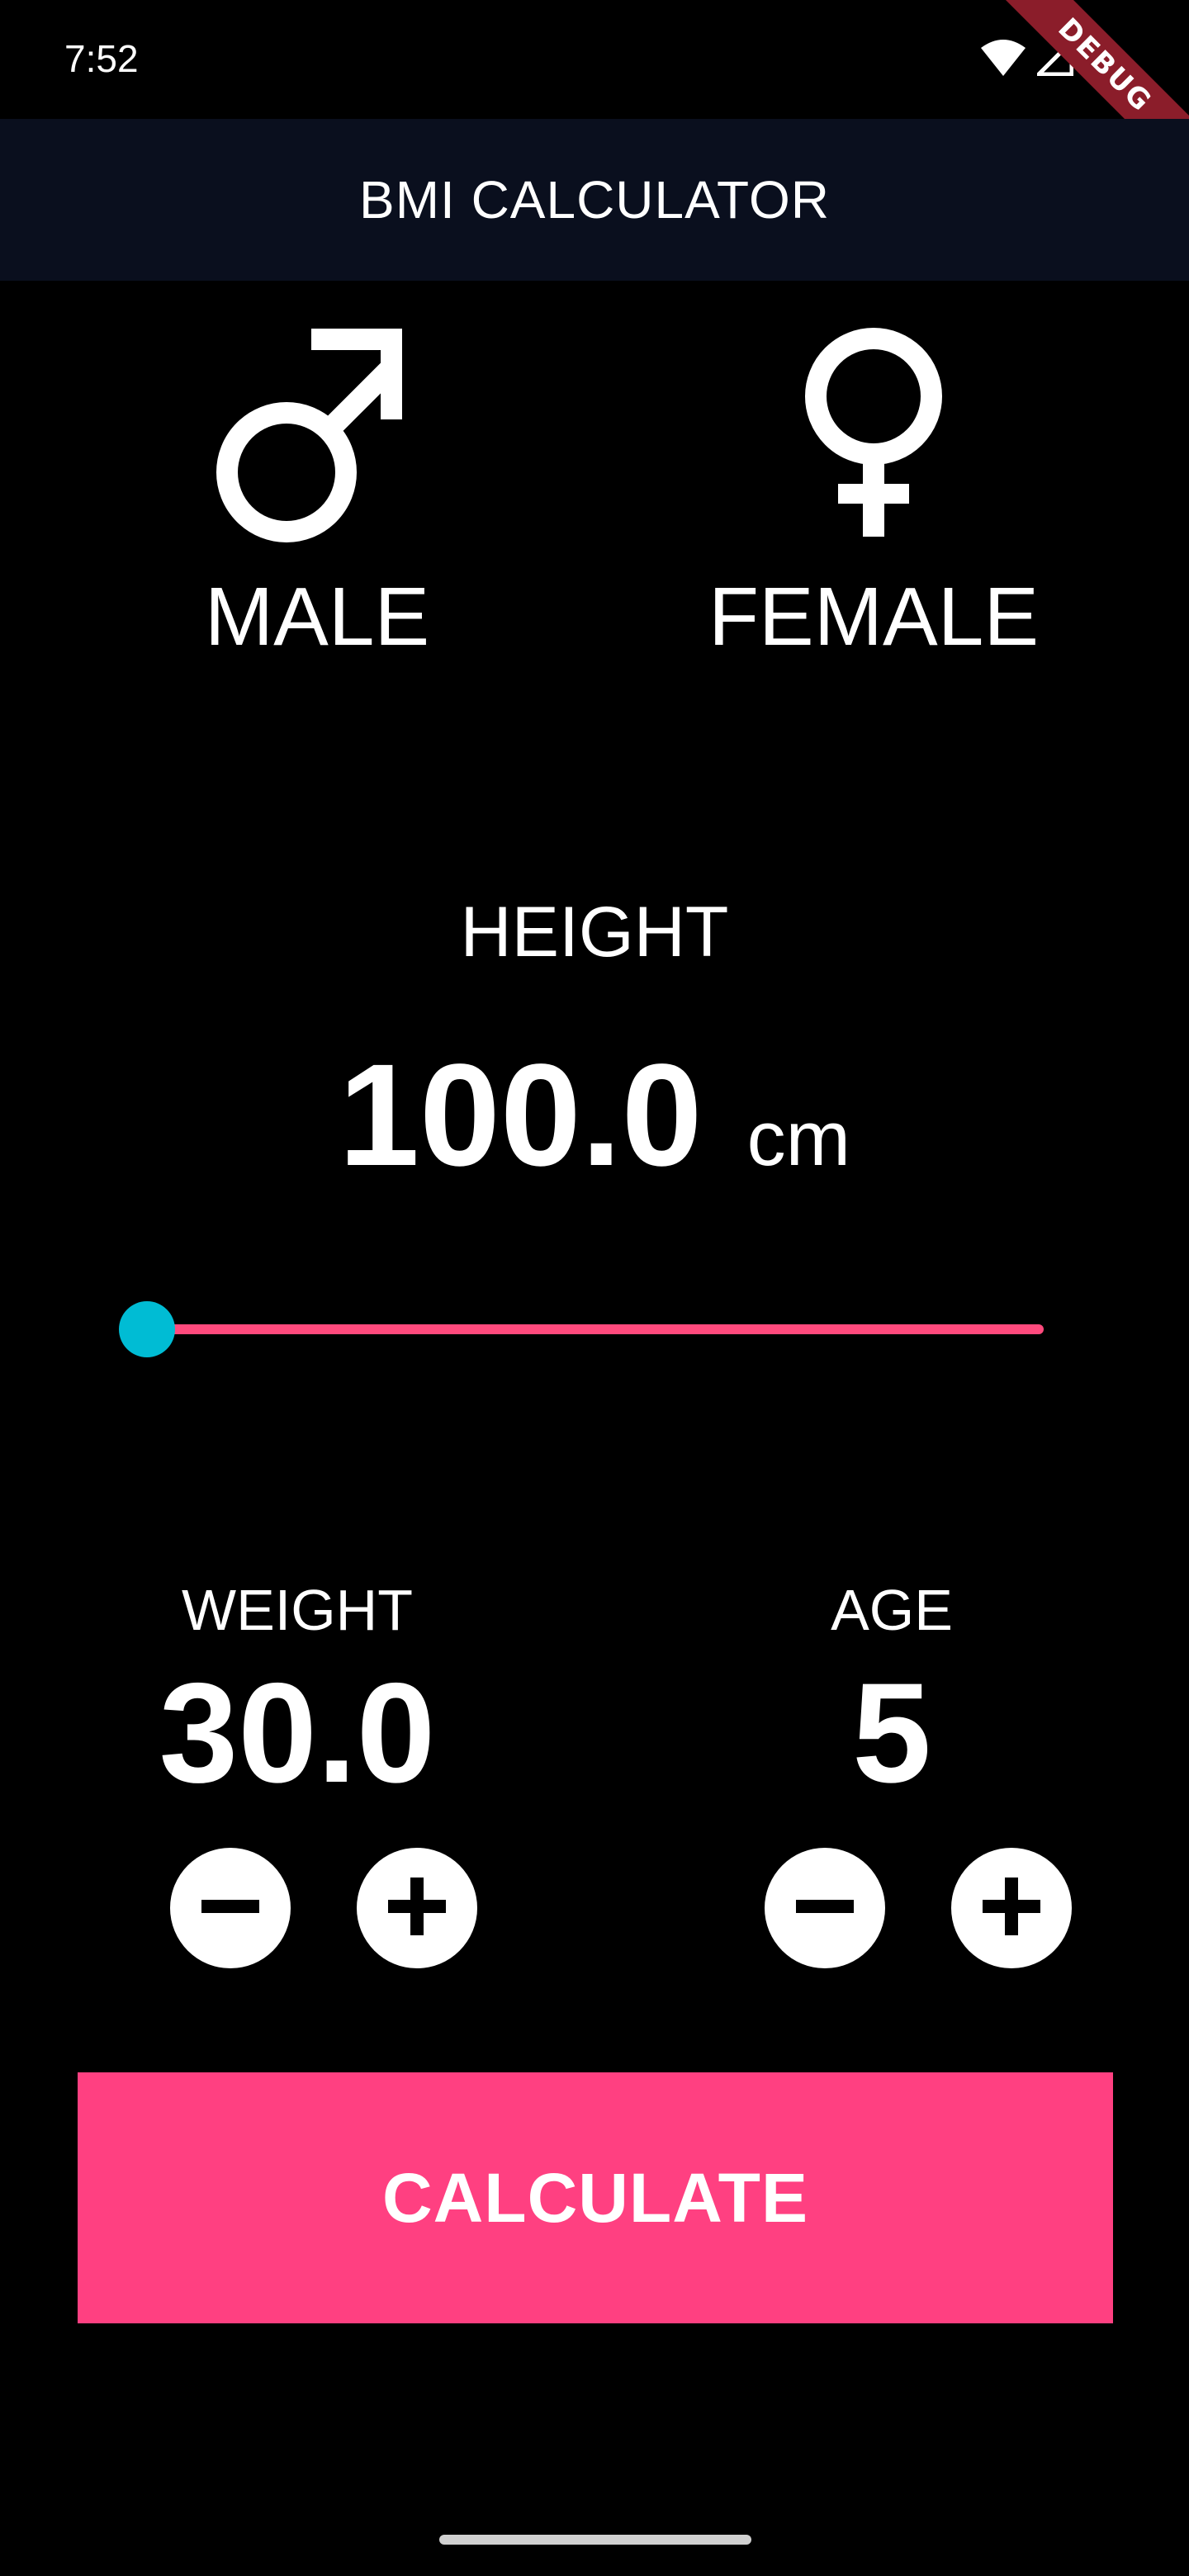  I want to click on female-card: FEMALE, so click(873, 499).